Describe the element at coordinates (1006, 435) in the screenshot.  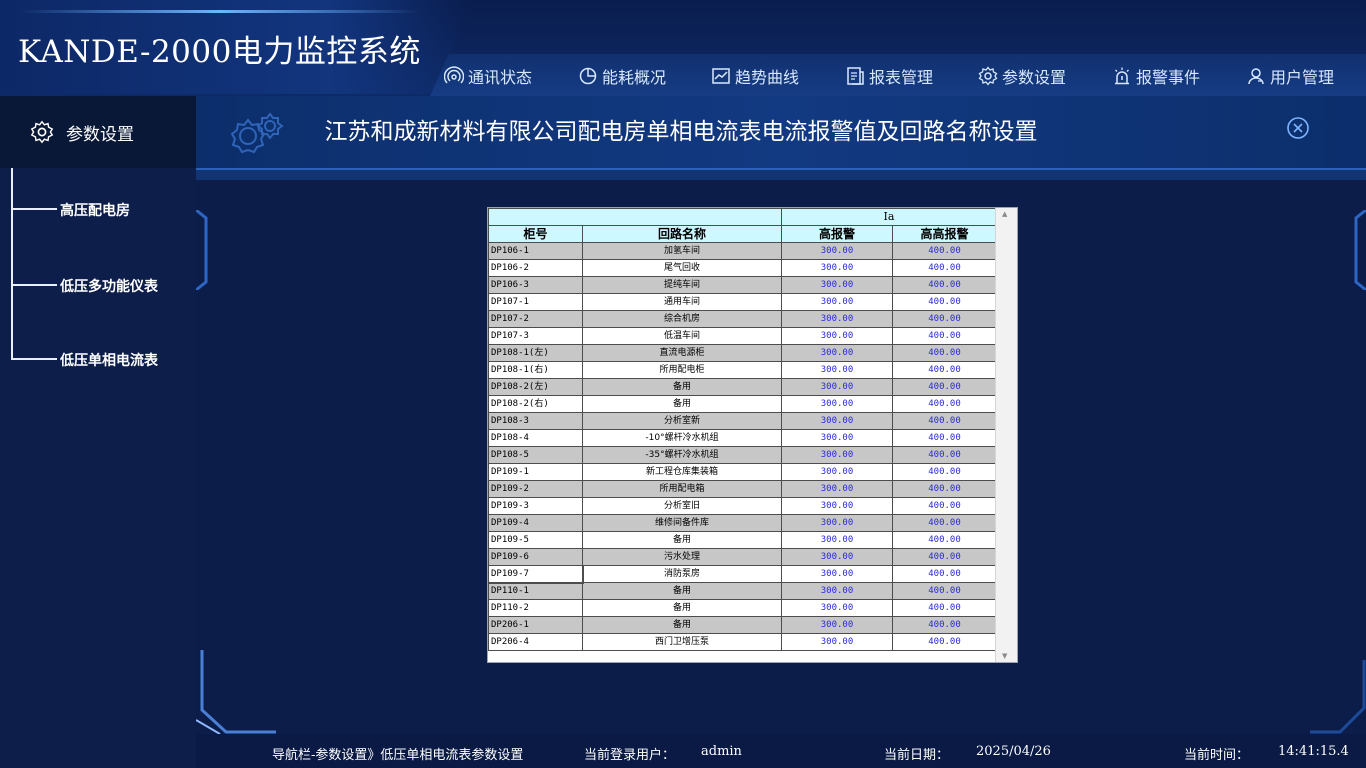
I see `table-scrollbar: ▲ ▼` at that location.